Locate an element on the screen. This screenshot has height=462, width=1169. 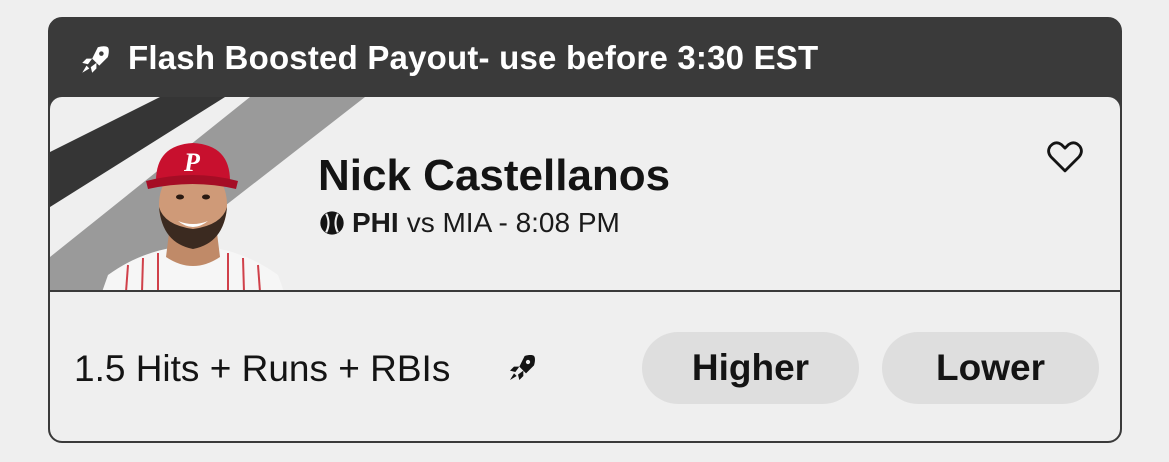
player-headshot: P is located at coordinates (193, 217).